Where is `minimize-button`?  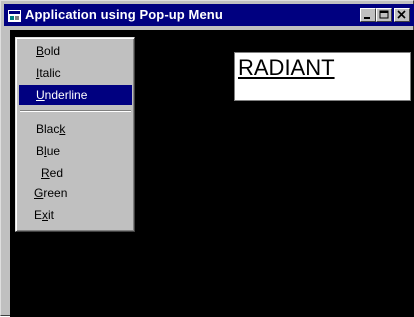
minimize-button is located at coordinates (368, 15).